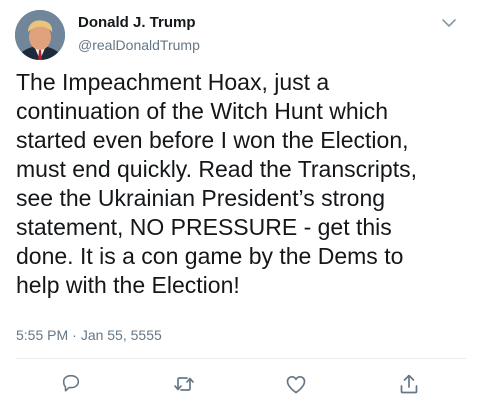 The image size is (480, 410). What do you see at coordinates (241, 358) in the screenshot?
I see `divider` at bounding box center [241, 358].